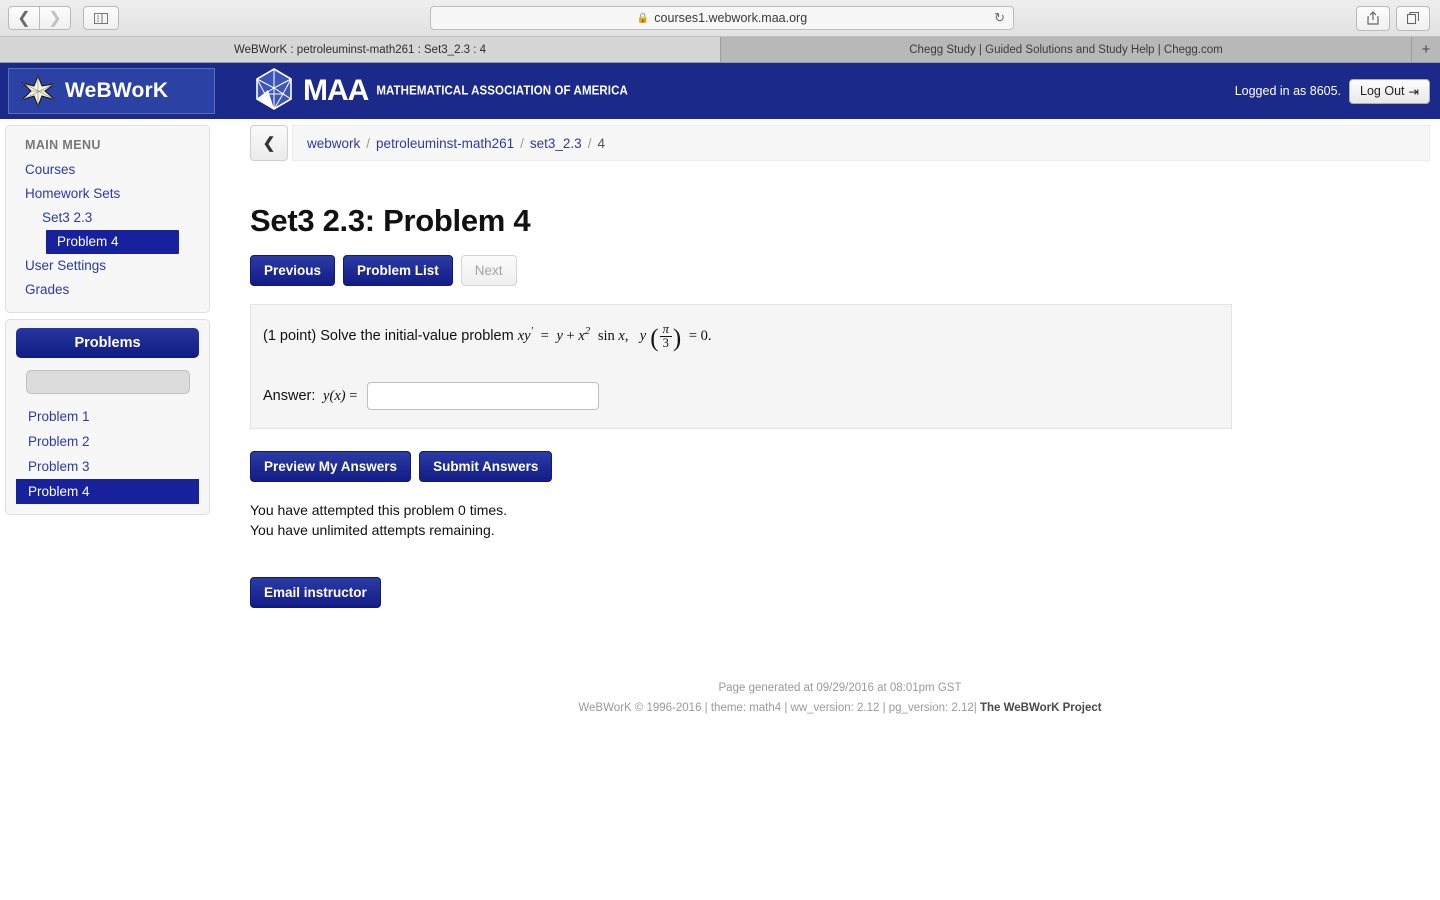  Describe the element at coordinates (107, 194) in the screenshot. I see `sidebar-item-homework-sets: Homework Sets` at that location.